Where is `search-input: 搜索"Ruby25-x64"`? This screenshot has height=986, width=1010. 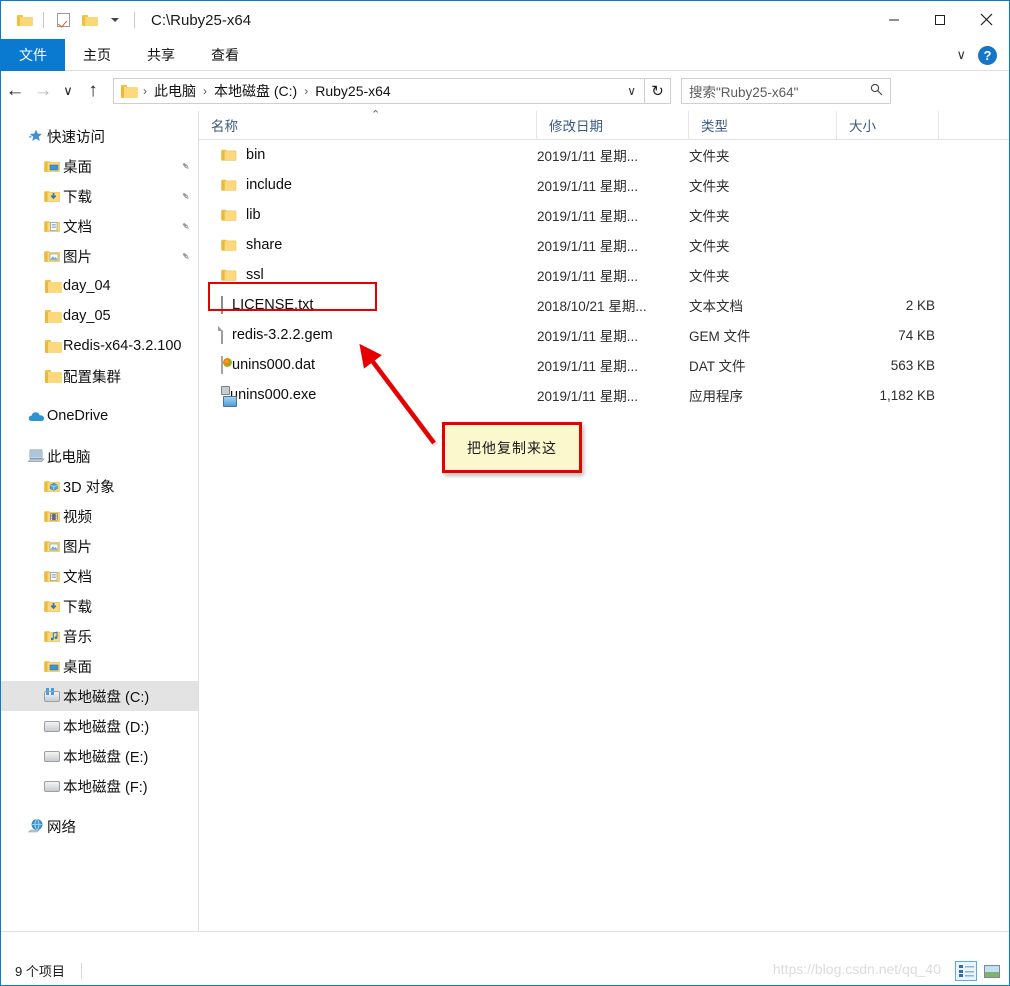 search-input: 搜索"Ruby25-x64" is located at coordinates (786, 91).